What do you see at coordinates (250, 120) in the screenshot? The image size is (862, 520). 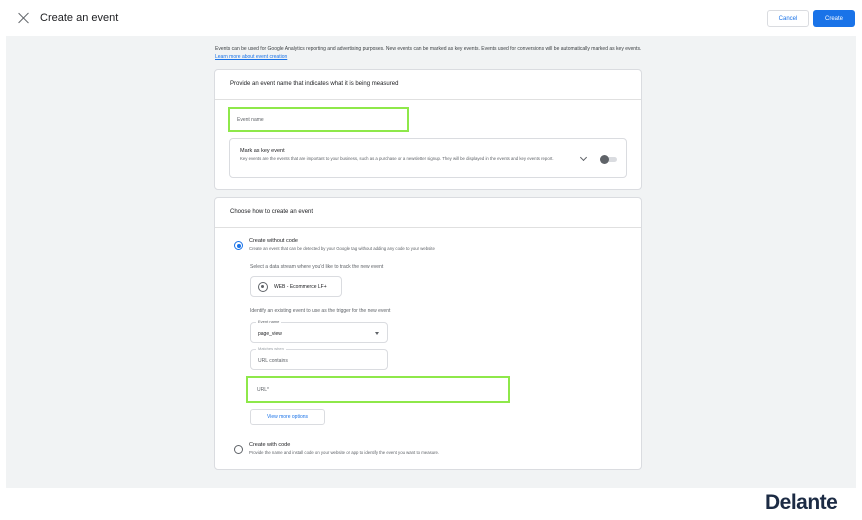 I see `event-name-placeholder: Event name` at bounding box center [250, 120].